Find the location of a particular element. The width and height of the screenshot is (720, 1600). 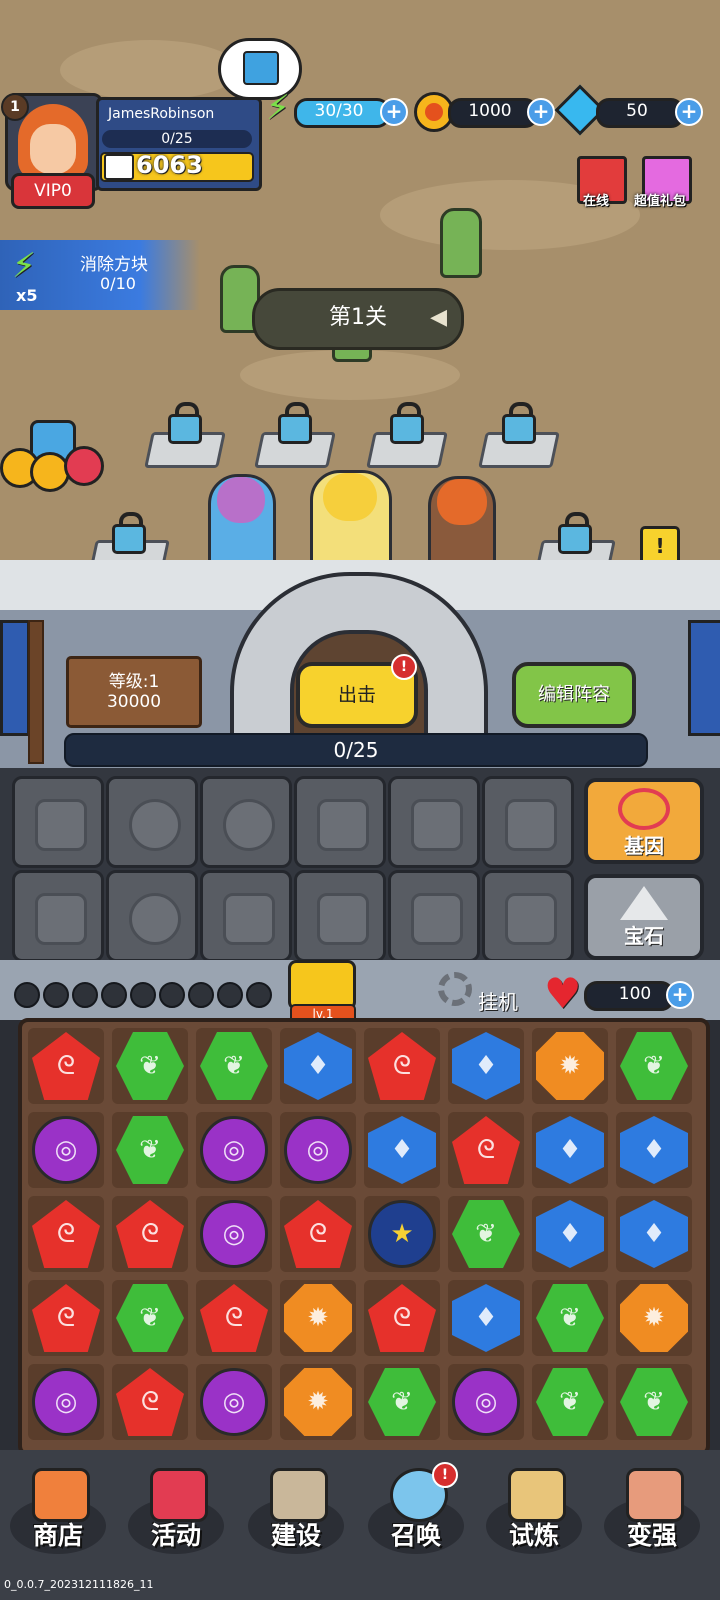

online-gift-button: 在线 is located at coordinates (600, 181).